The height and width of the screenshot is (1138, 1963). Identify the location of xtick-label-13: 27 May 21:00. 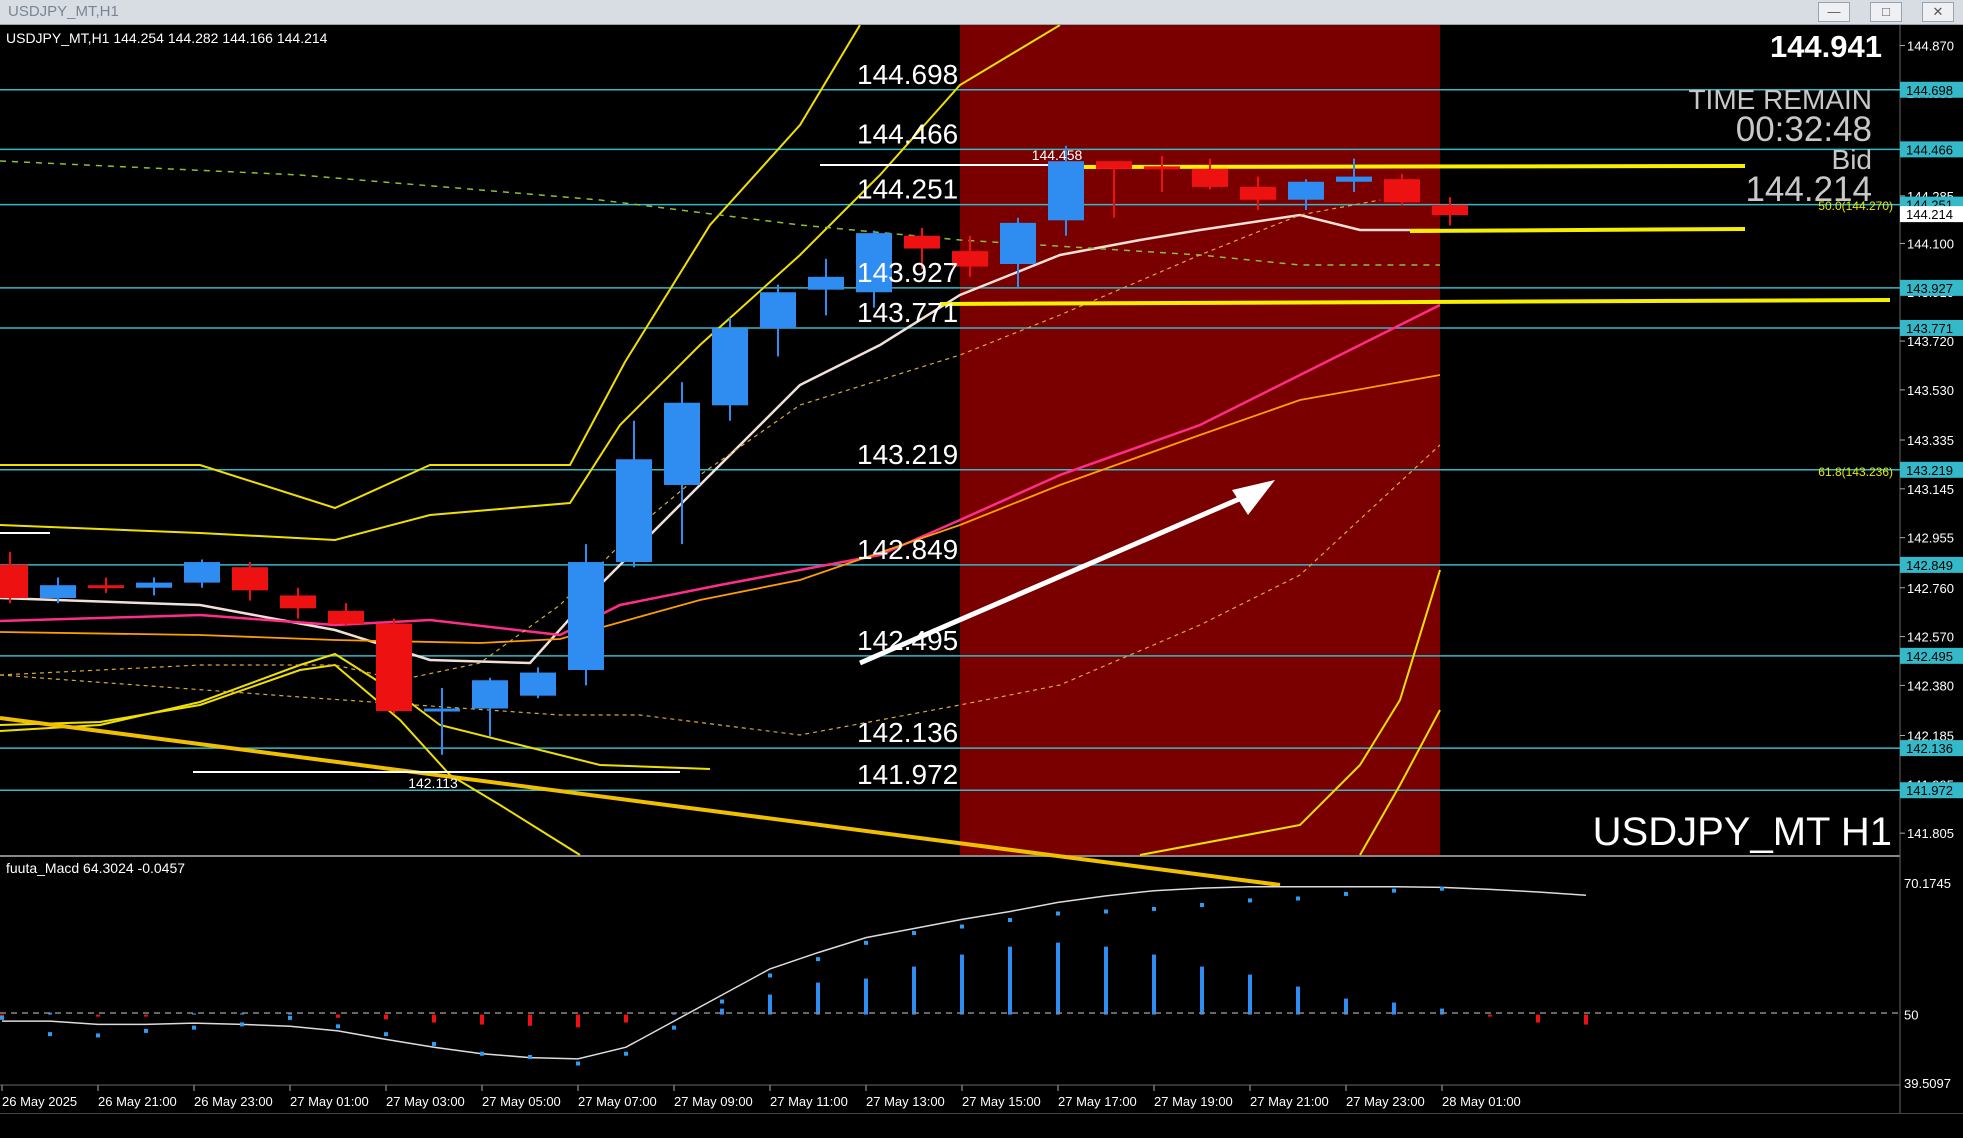
(1289, 1101).